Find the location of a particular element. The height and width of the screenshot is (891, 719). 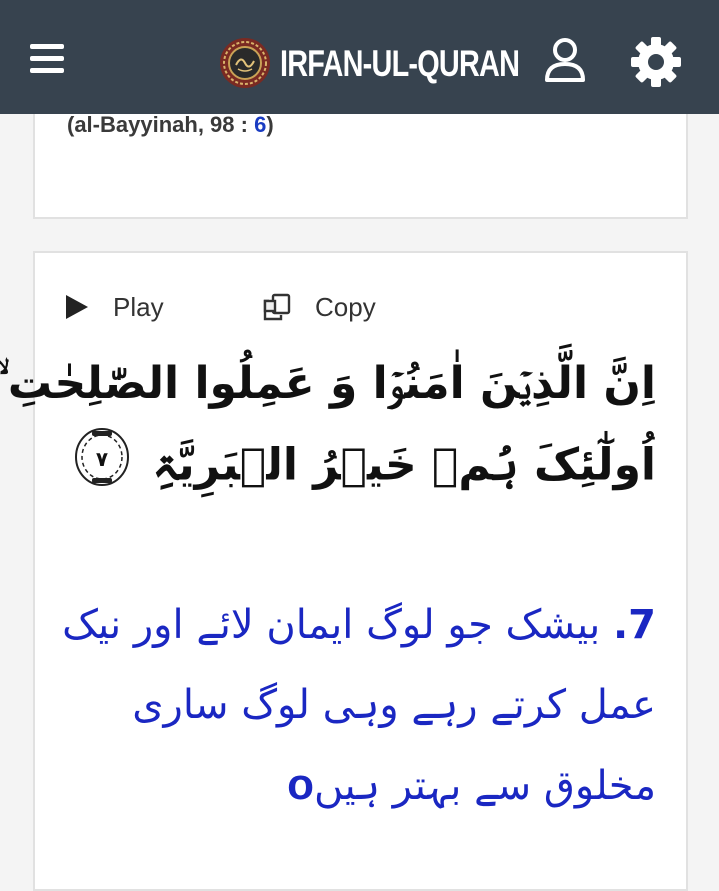

verse-reference: (al-Bayyinah, 98 : 6) is located at coordinates (170, 125).